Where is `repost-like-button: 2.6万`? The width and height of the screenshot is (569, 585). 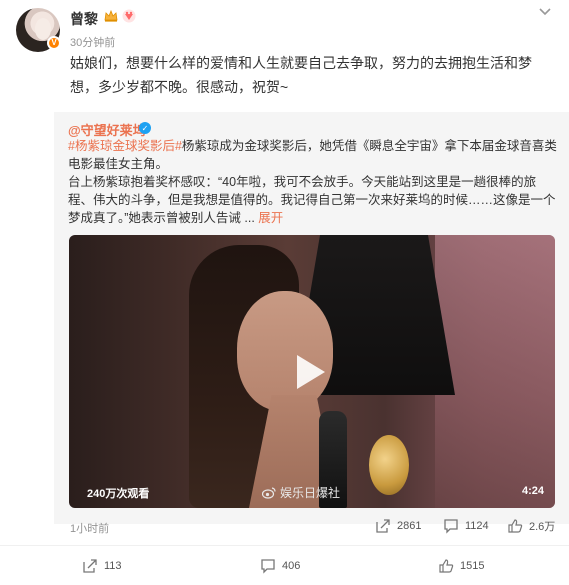 repost-like-button: 2.6万 is located at coordinates (531, 526).